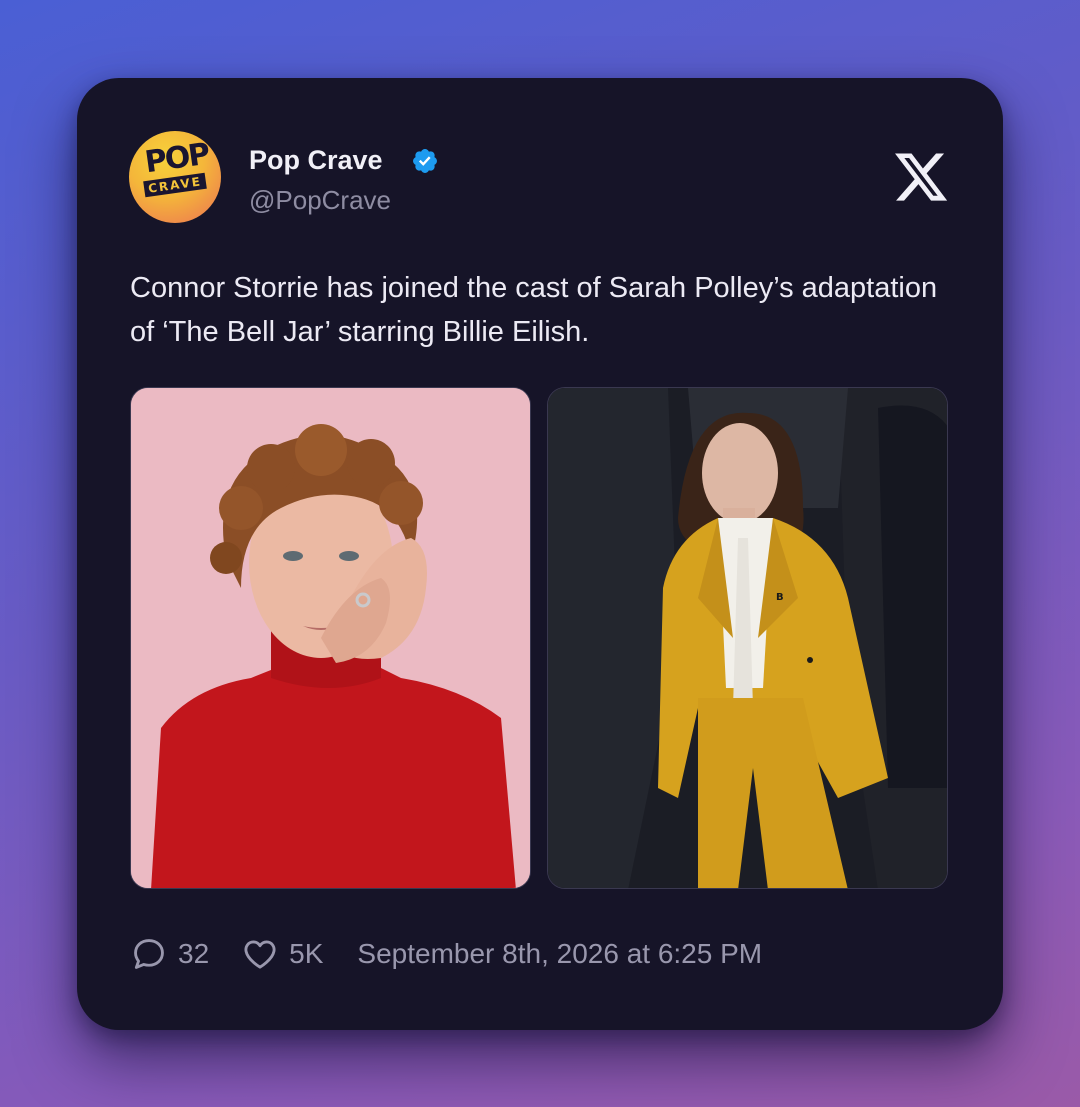 This screenshot has width=1080, height=1107. Describe the element at coordinates (316, 160) in the screenshot. I see `author-name: Pop Crave` at that location.